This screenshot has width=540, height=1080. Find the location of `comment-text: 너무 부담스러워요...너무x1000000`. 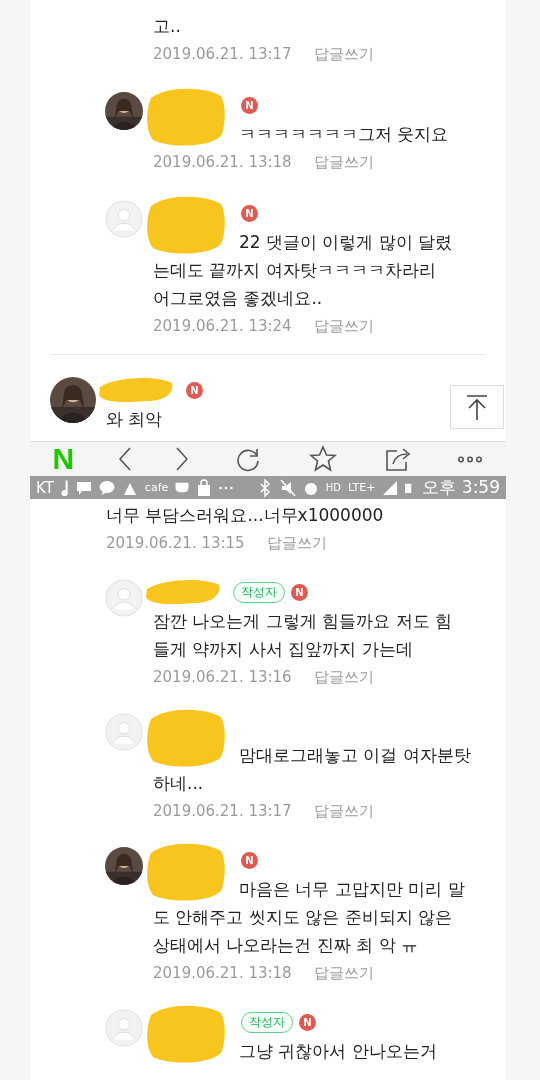

comment-text: 너무 부담스러워요...너무x1000000 is located at coordinates (245, 515).